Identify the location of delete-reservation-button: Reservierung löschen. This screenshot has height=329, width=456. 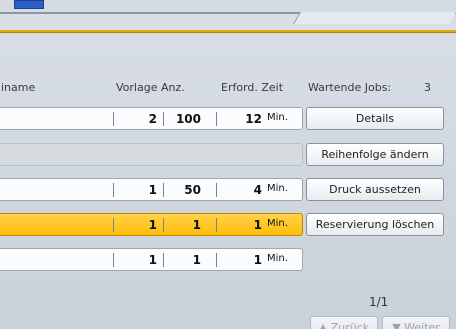
(375, 224).